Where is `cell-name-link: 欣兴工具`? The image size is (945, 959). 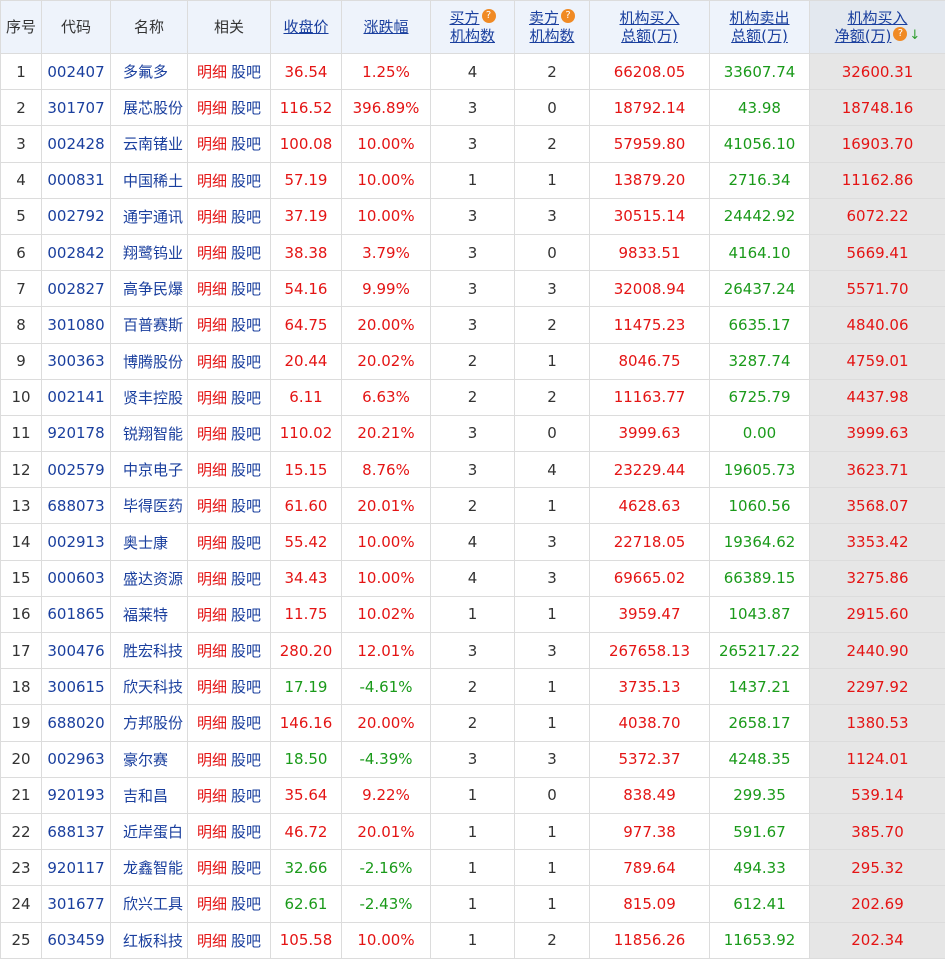
cell-name-link: 欣兴工具 is located at coordinates (149, 904).